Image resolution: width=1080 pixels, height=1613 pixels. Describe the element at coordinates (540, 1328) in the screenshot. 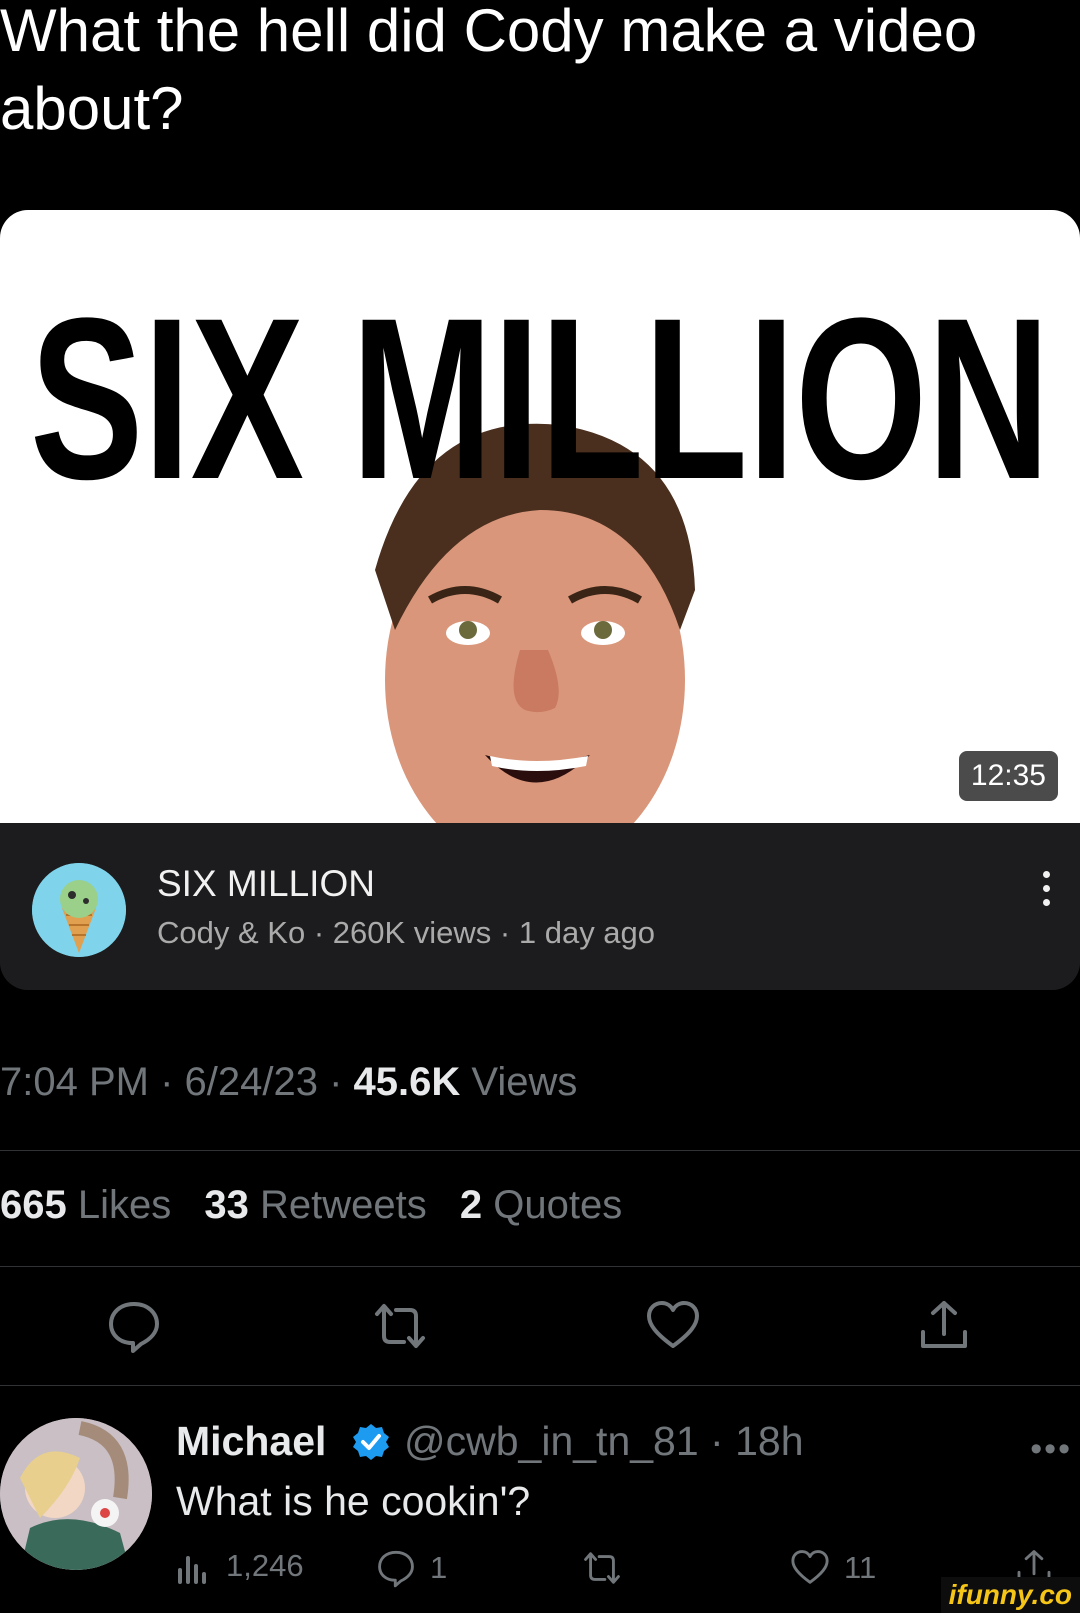

I see `tweet-action-bar` at that location.